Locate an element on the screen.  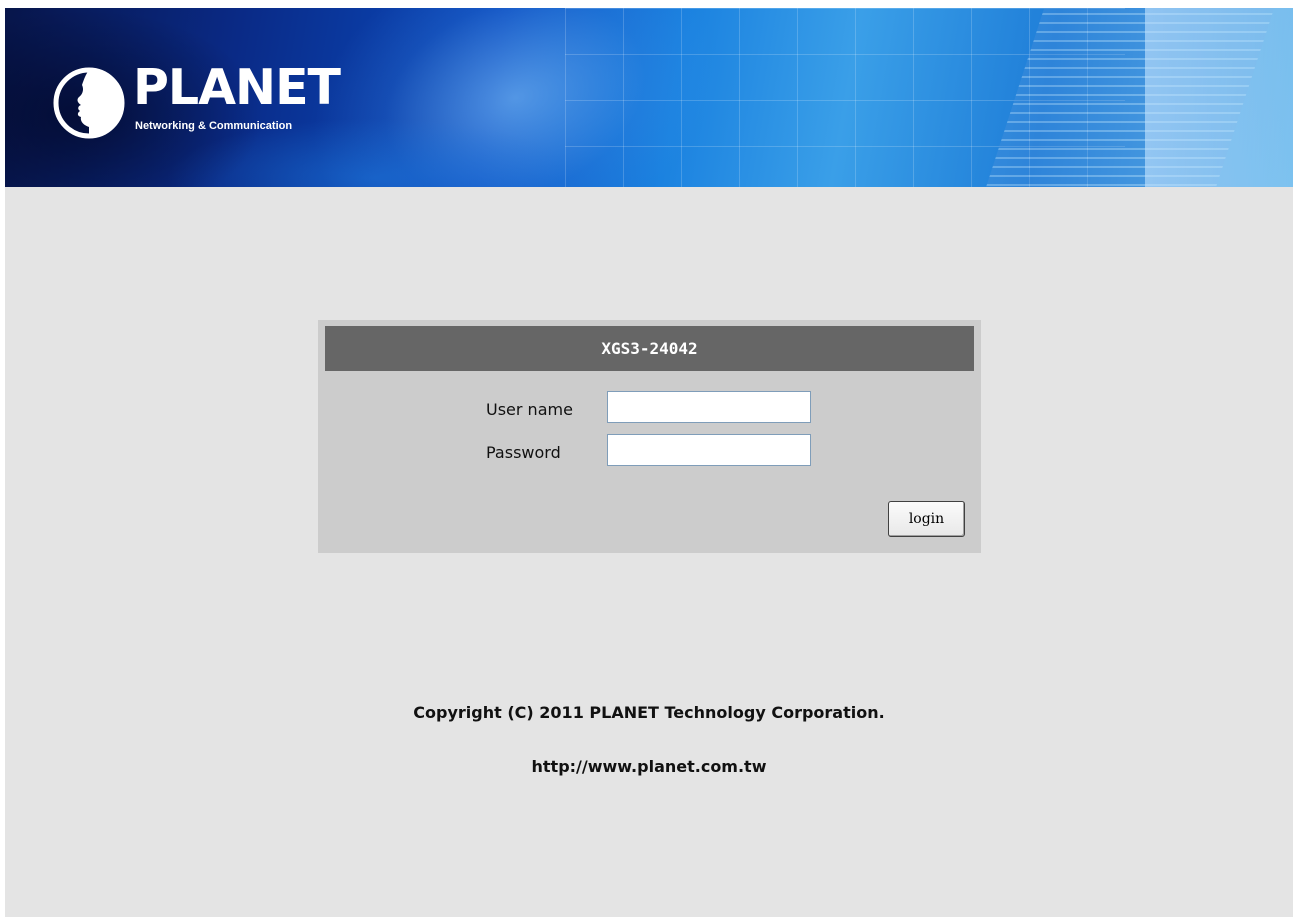
banner-building-light is located at coordinates (1219, 97).